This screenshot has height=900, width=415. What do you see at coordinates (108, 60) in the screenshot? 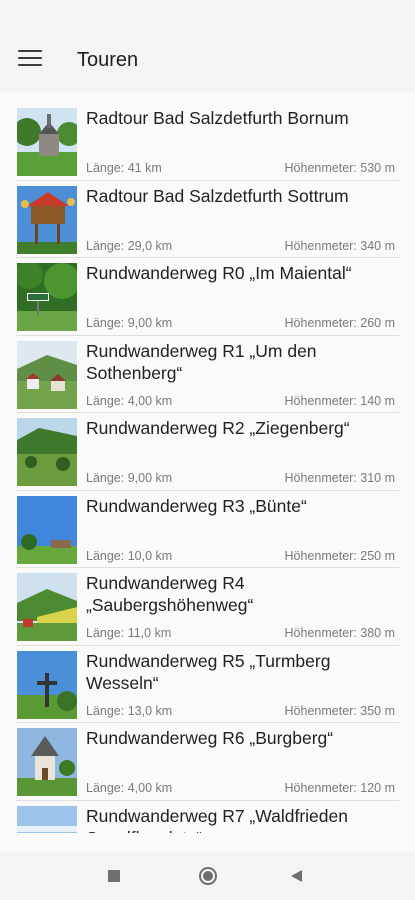
I see `page-title: Touren` at bounding box center [108, 60].